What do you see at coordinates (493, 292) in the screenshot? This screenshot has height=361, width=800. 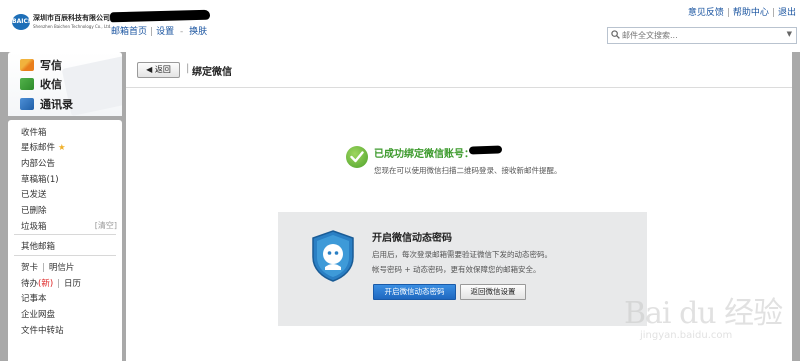 I see `return-wechat-settings-button: 返回微信设置` at bounding box center [493, 292].